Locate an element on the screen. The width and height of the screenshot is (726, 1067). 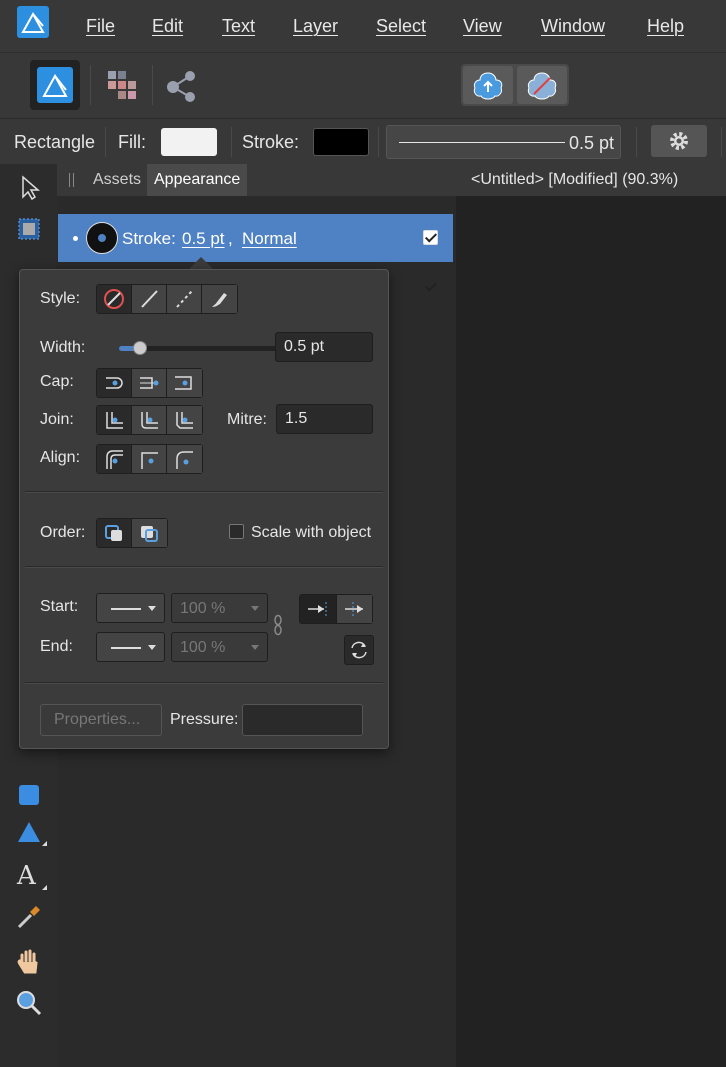
pixel-persona-button is located at coordinates (122, 85).